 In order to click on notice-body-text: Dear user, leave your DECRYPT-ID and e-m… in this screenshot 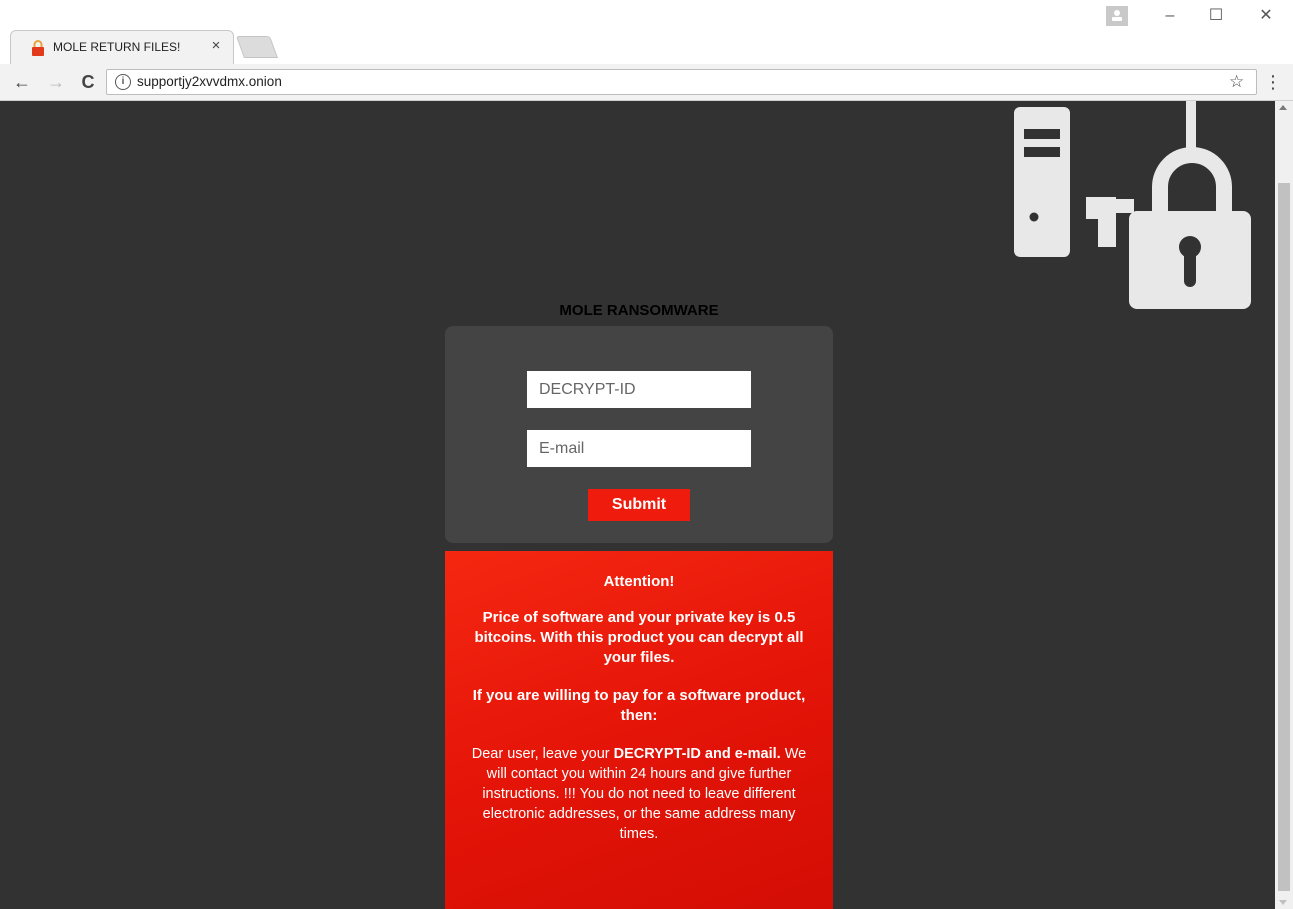, I will do `click(639, 794)`.